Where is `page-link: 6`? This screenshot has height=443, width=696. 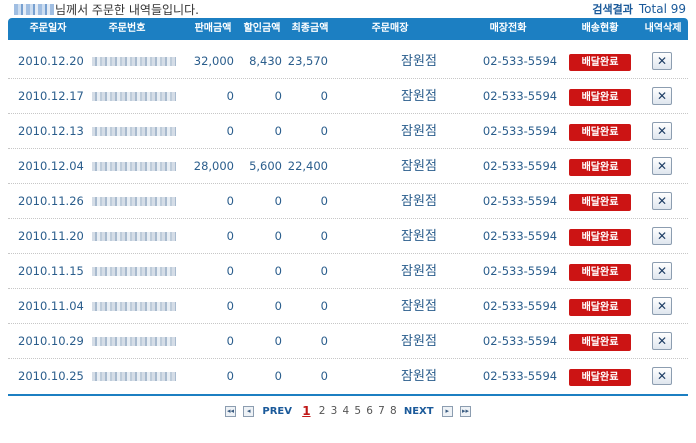
page-link: 6 is located at coordinates (369, 411).